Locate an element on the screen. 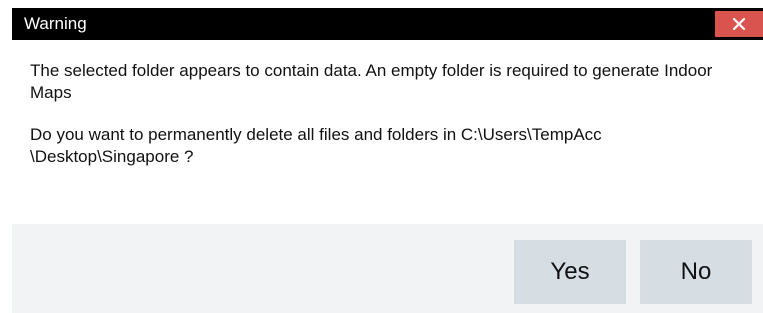 This screenshot has width=763, height=313. dialog-title: Warning is located at coordinates (55, 23).